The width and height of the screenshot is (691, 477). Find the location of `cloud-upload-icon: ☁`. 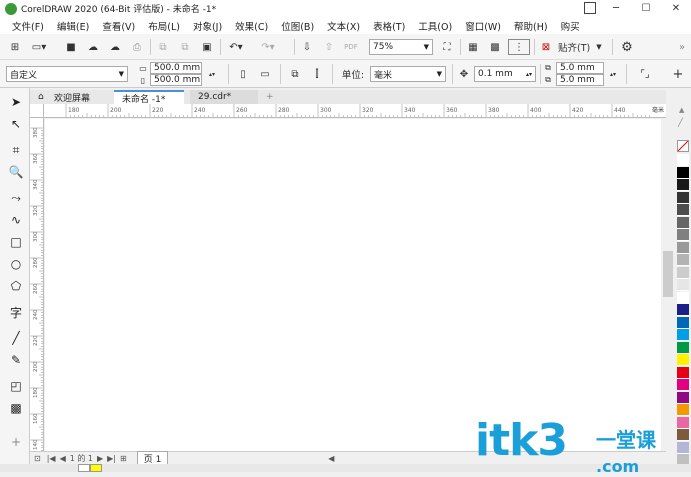

cloud-upload-icon: ☁ is located at coordinates (115, 47).